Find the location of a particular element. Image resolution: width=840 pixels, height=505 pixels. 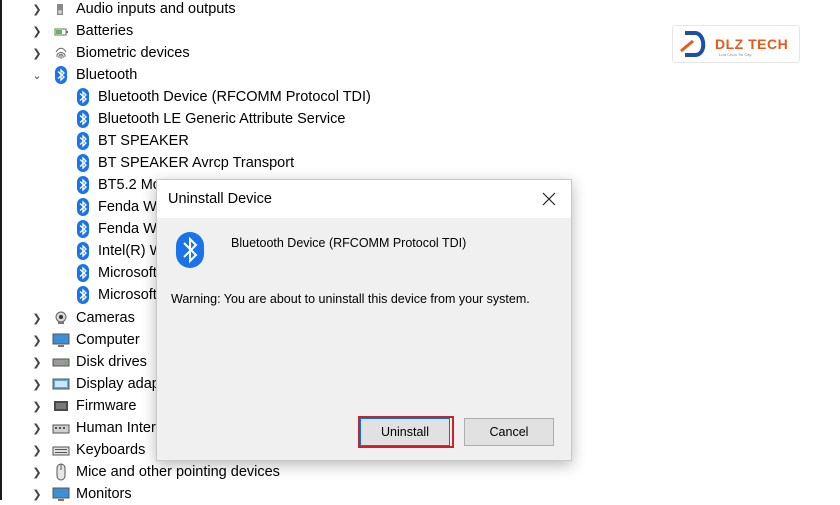

tree-item-cameras: ❯ Cameras is located at coordinates (82, 318).